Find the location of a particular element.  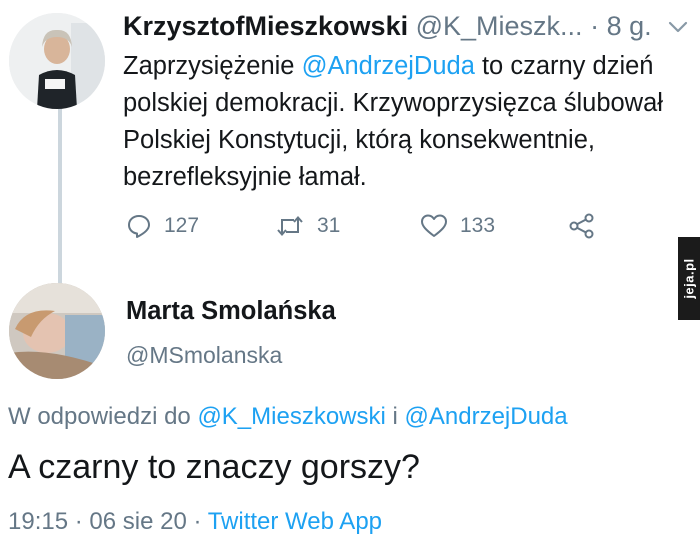

watermark-text: jeja.pl is located at coordinates (689, 278).